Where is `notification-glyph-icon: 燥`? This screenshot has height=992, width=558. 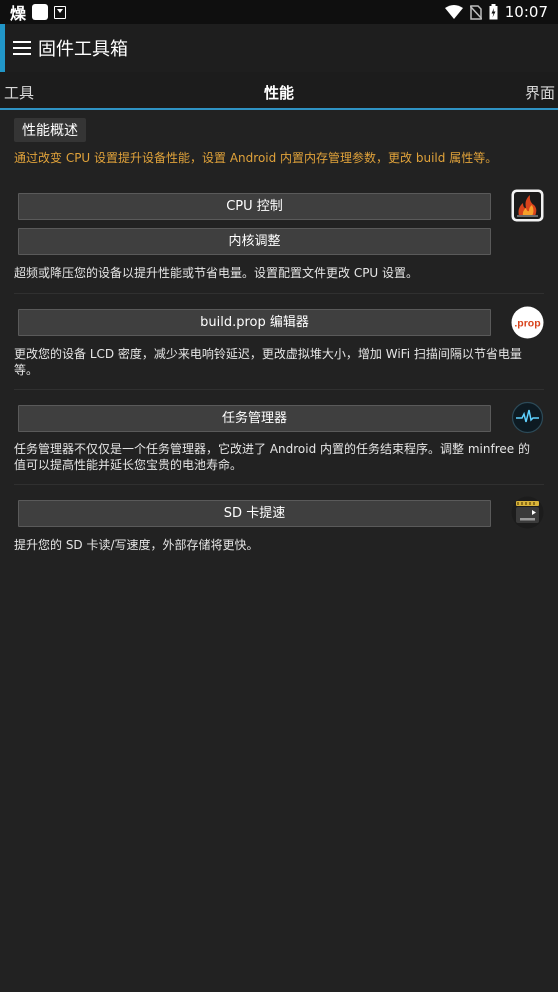
notification-glyph-icon: 燥 is located at coordinates (18, 13).